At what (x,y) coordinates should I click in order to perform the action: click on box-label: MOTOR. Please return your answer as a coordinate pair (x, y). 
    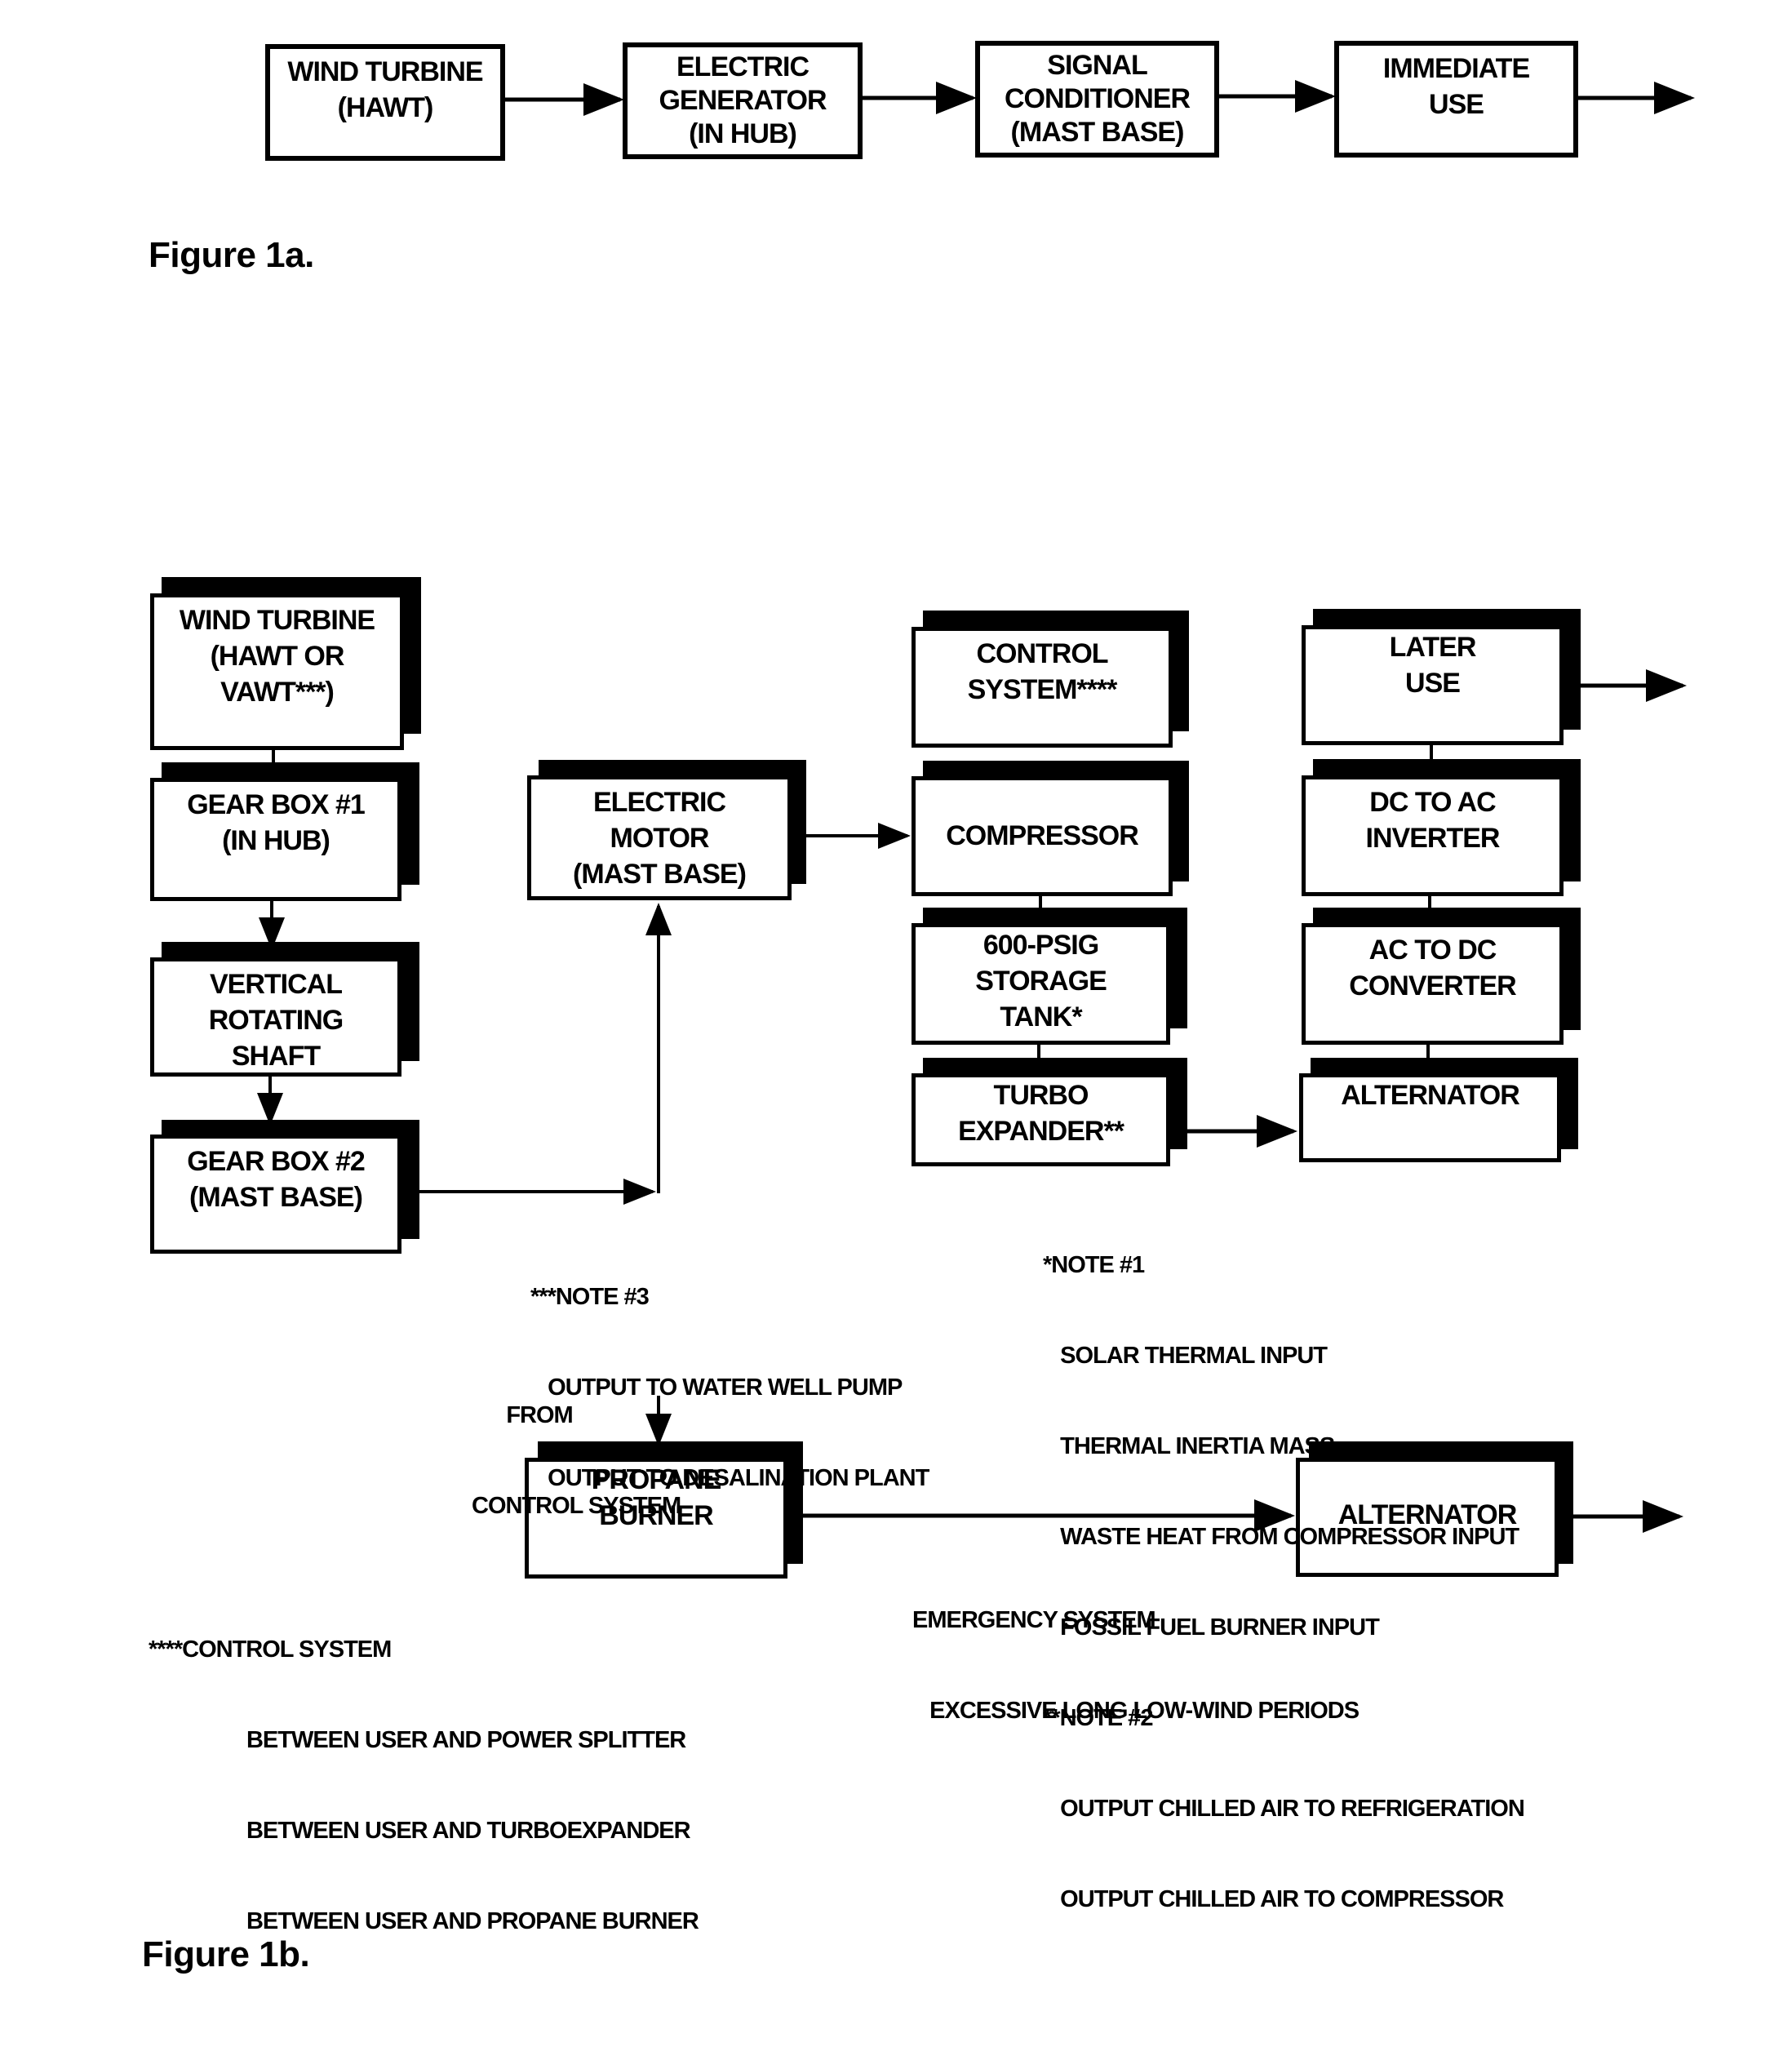
    Looking at the image, I should click on (660, 839).